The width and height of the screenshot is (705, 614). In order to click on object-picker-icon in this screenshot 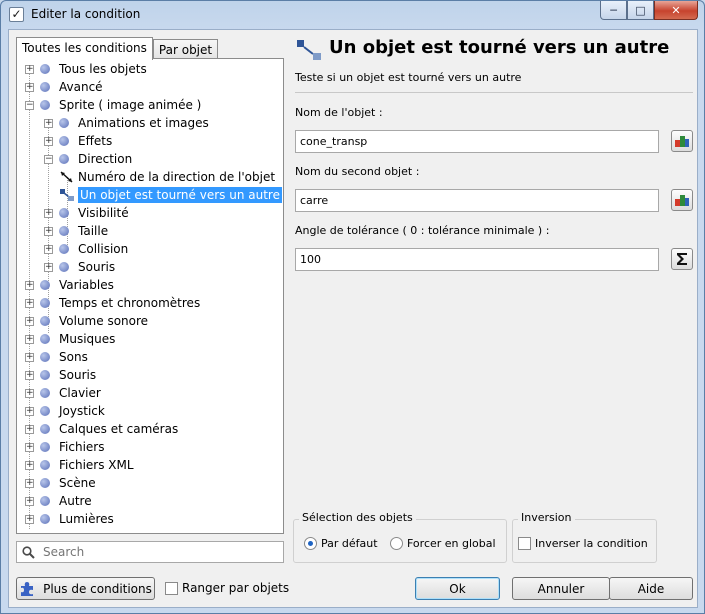, I will do `click(682, 141)`.